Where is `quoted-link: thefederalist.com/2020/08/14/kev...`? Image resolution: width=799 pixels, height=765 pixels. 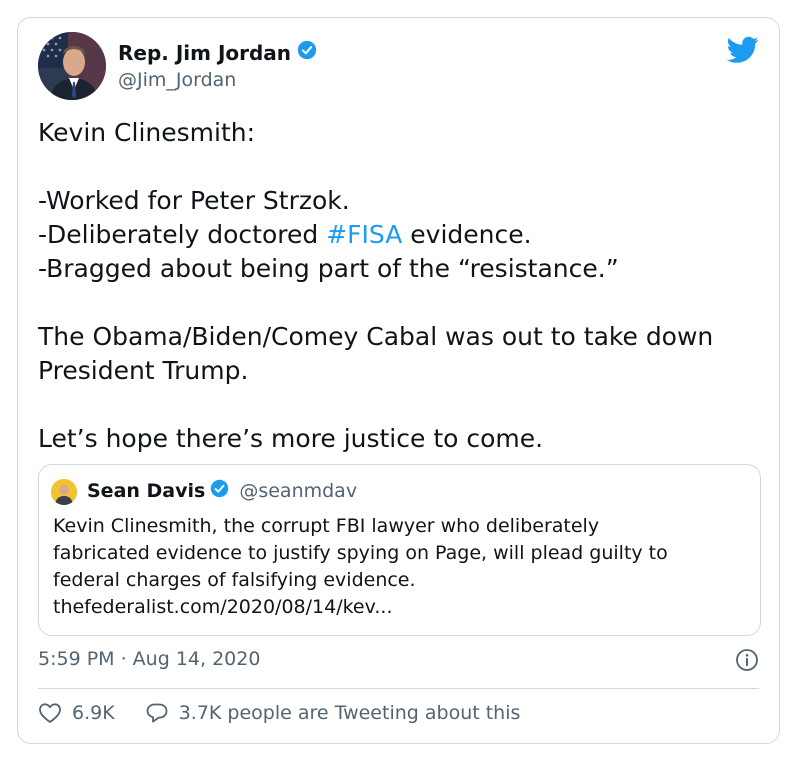
quoted-link: thefederalist.com/2020/08/14/kev... is located at coordinates (223, 607).